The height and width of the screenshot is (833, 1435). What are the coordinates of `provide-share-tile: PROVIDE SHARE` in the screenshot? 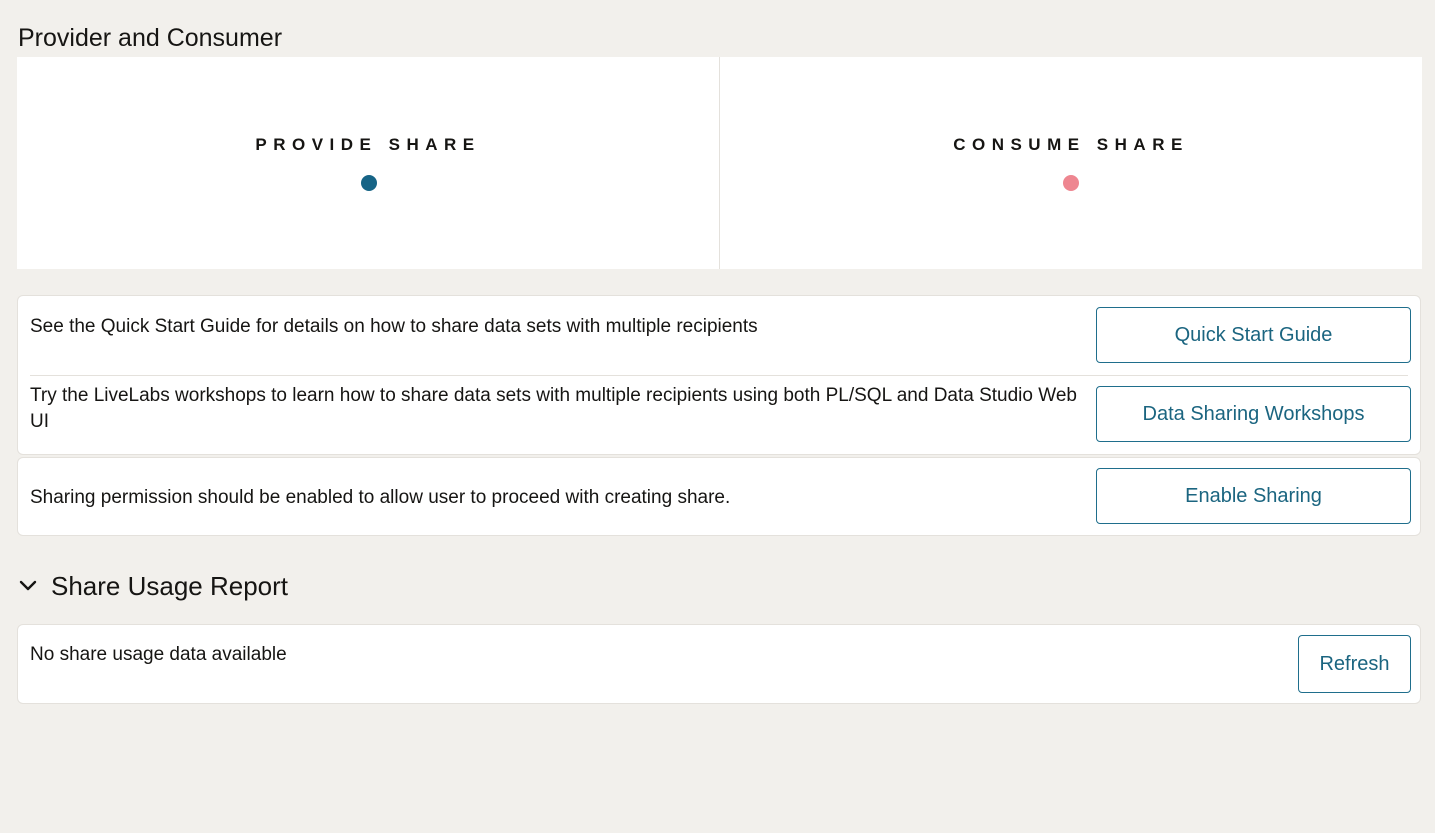 It's located at (368, 163).